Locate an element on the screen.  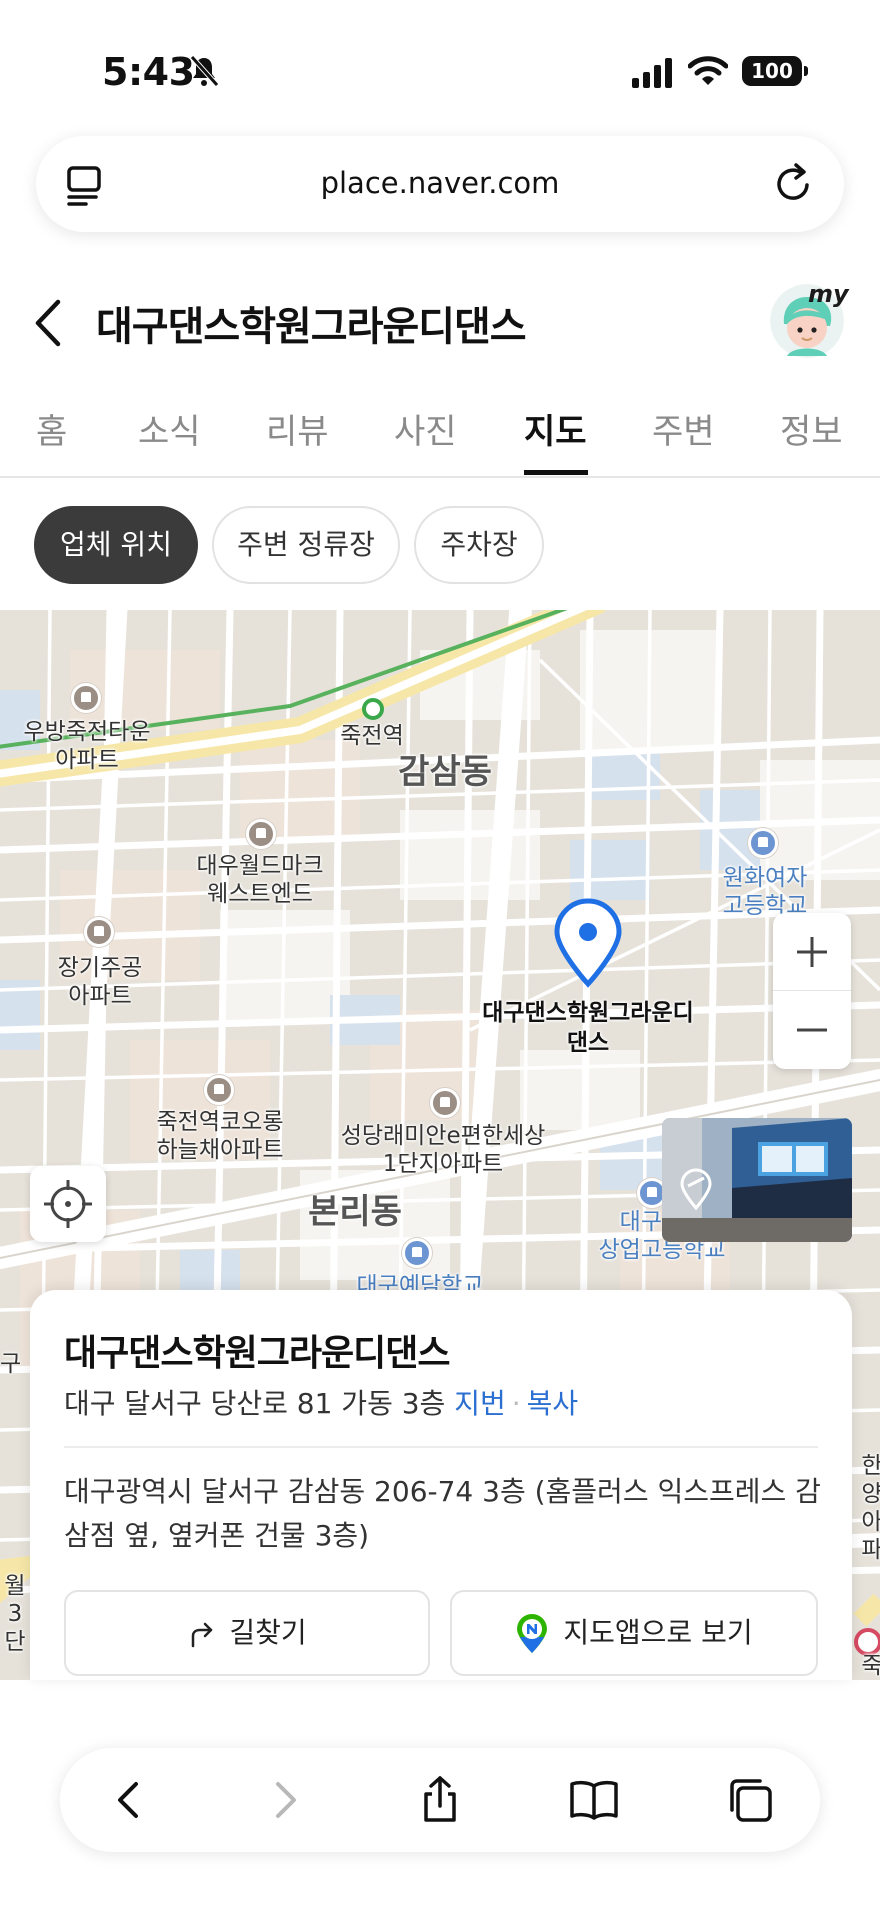
current-location-button is located at coordinates (68, 1204).